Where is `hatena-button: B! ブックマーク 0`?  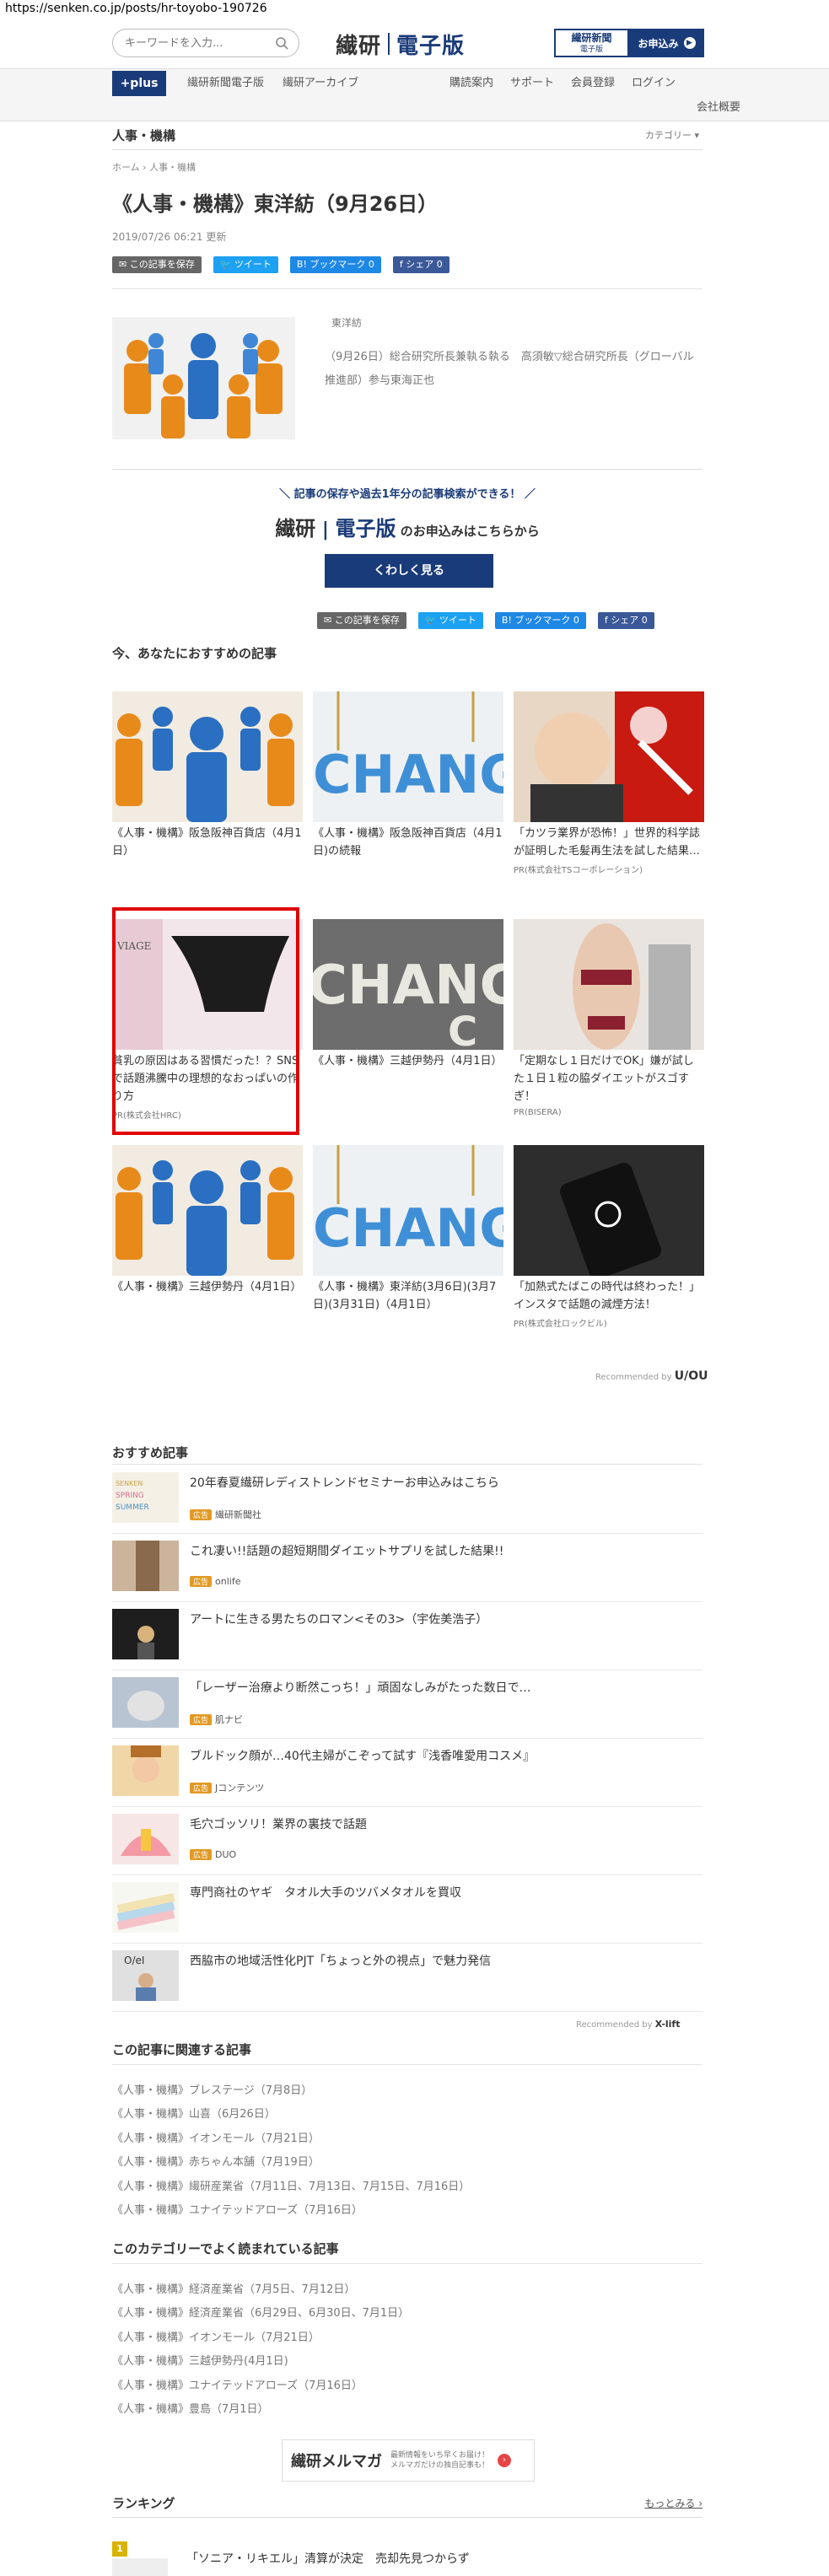 hatena-button: B! ブックマーク 0 is located at coordinates (335, 264).